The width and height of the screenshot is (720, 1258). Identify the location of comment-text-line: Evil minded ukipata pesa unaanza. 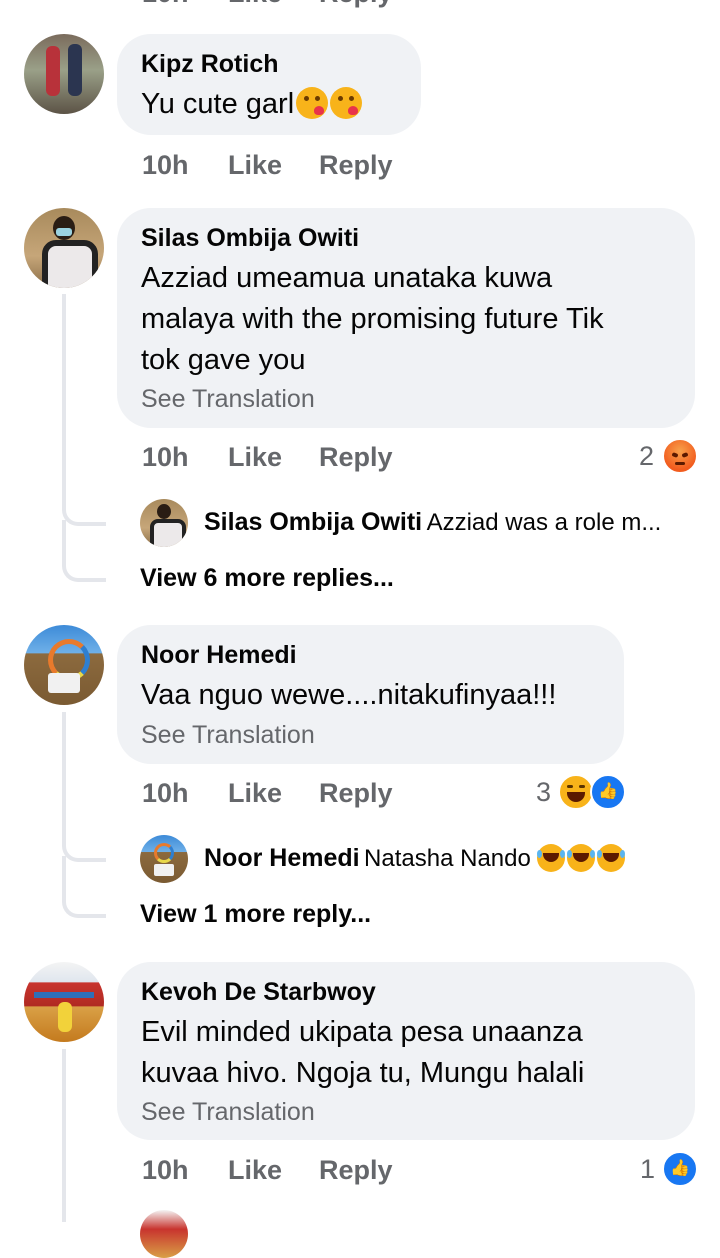
(362, 1032).